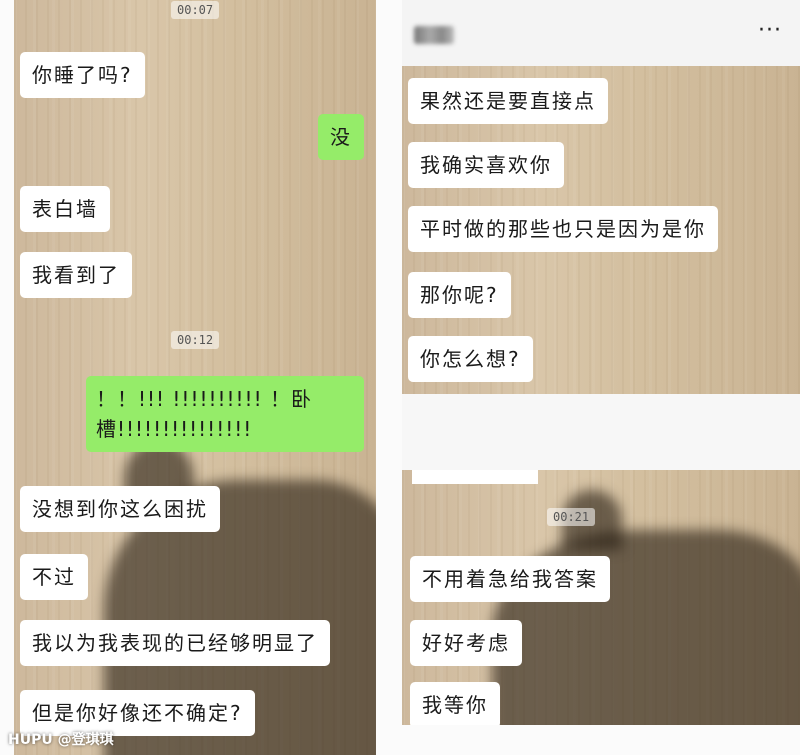  Describe the element at coordinates (466, 643) in the screenshot. I see `message-bubble: 好好考虑` at that location.